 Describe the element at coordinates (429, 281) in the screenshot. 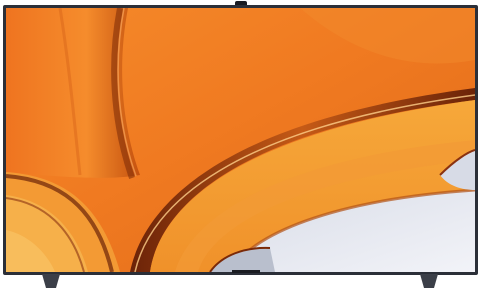

I see `right-stand-foot` at that location.